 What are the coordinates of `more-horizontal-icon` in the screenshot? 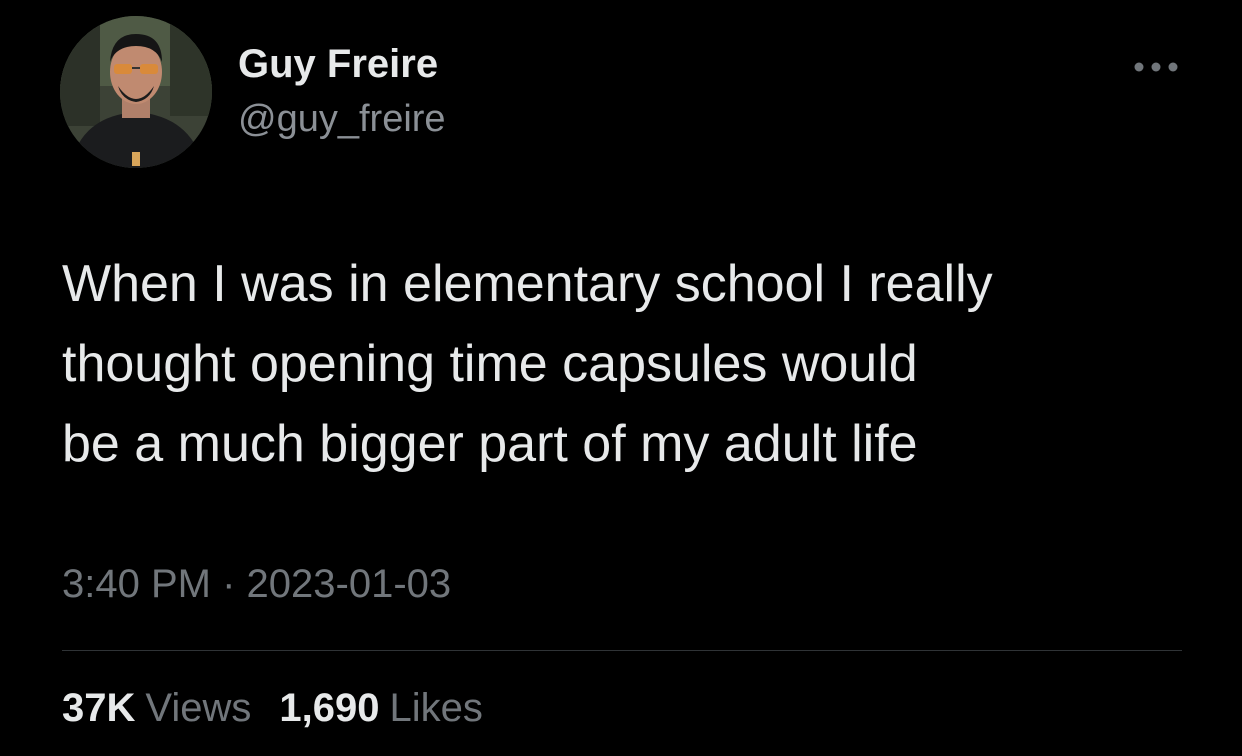 It's located at (1156, 67).